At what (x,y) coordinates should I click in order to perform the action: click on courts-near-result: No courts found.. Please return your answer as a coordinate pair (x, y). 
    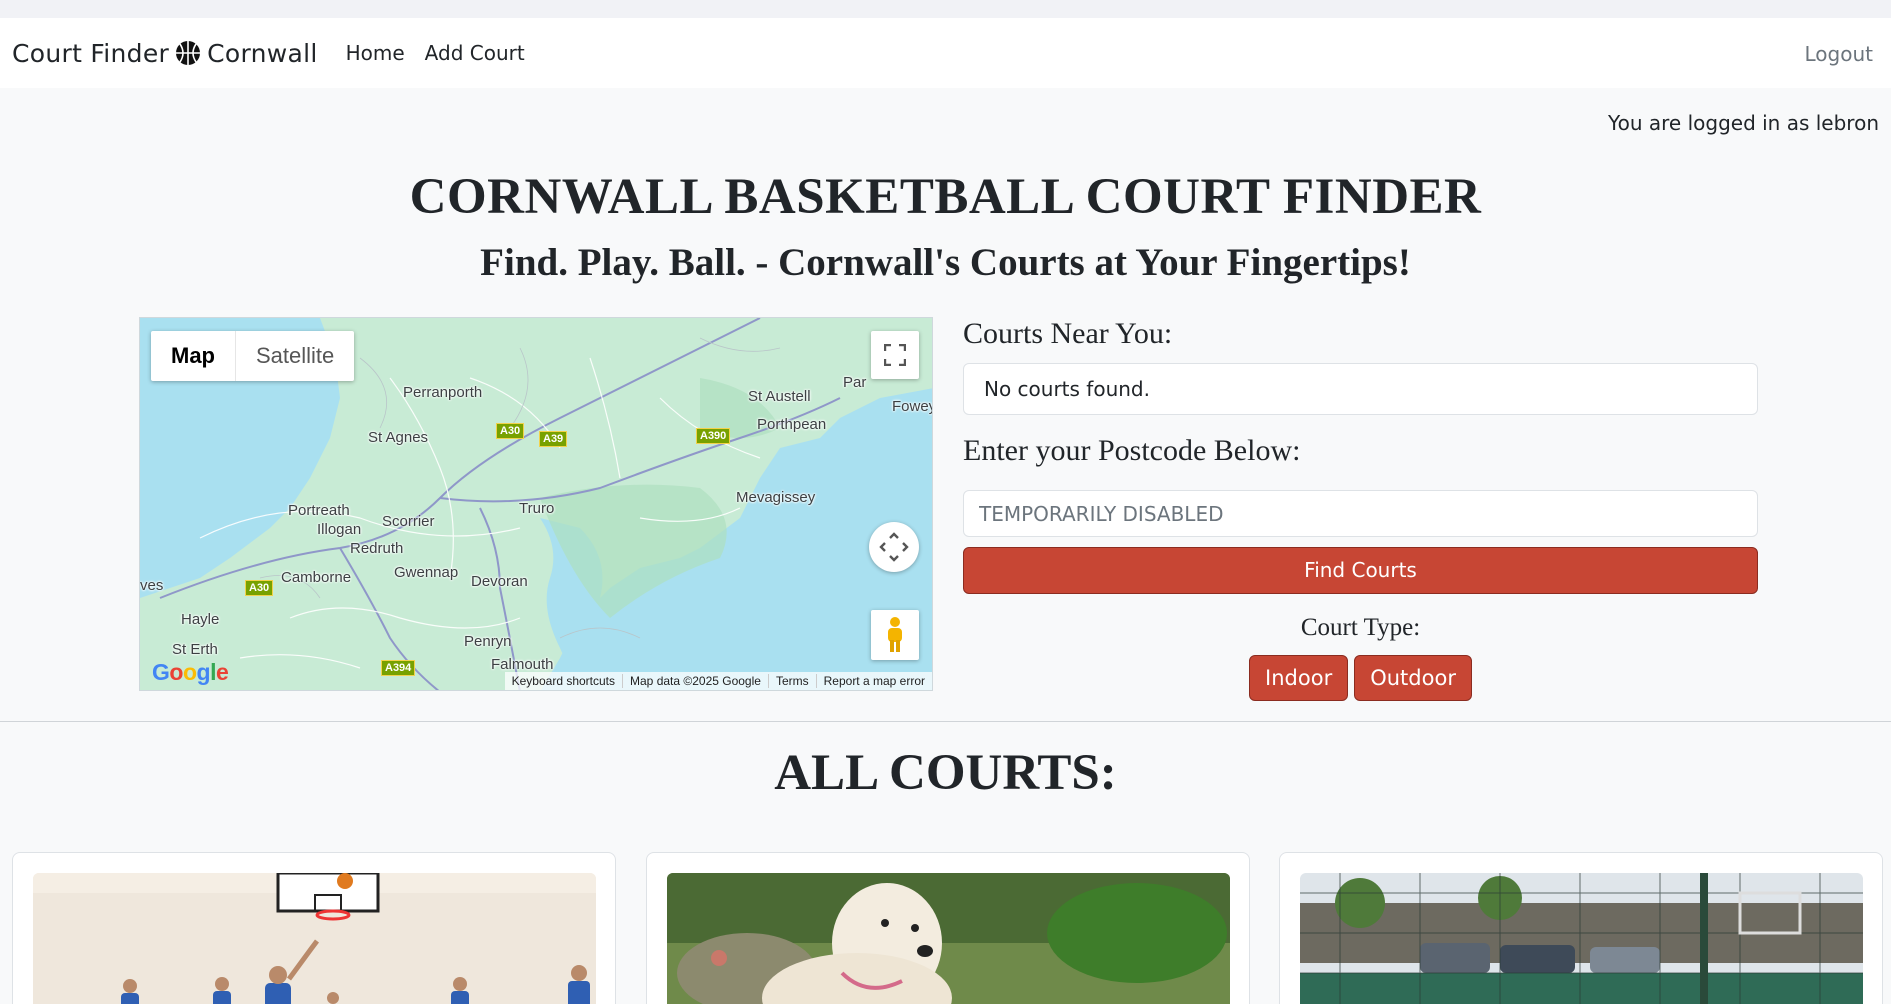
    Looking at the image, I should click on (1360, 389).